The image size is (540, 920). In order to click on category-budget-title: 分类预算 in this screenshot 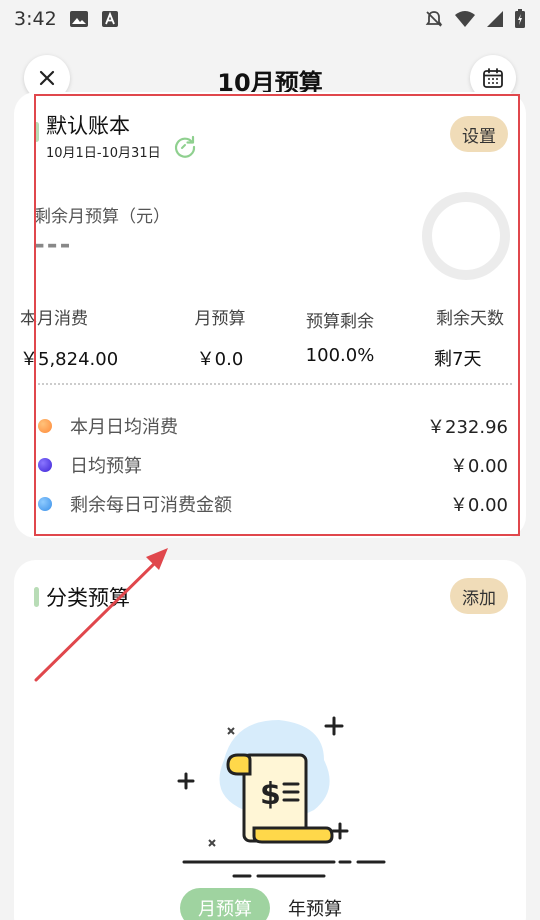, I will do `click(88, 598)`.